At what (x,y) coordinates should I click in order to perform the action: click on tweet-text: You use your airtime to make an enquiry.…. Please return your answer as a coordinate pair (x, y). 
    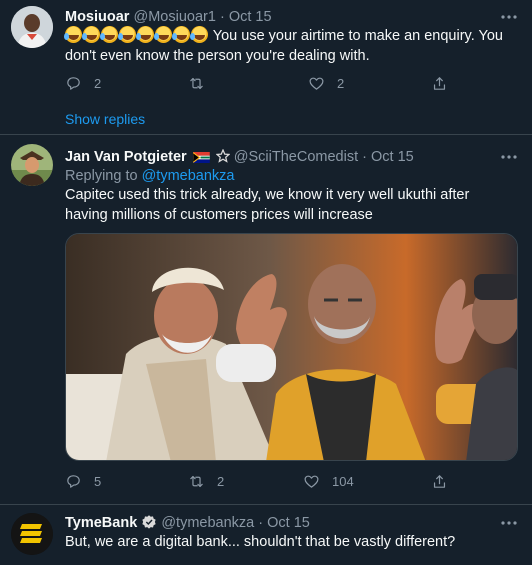
    Looking at the image, I should click on (292, 46).